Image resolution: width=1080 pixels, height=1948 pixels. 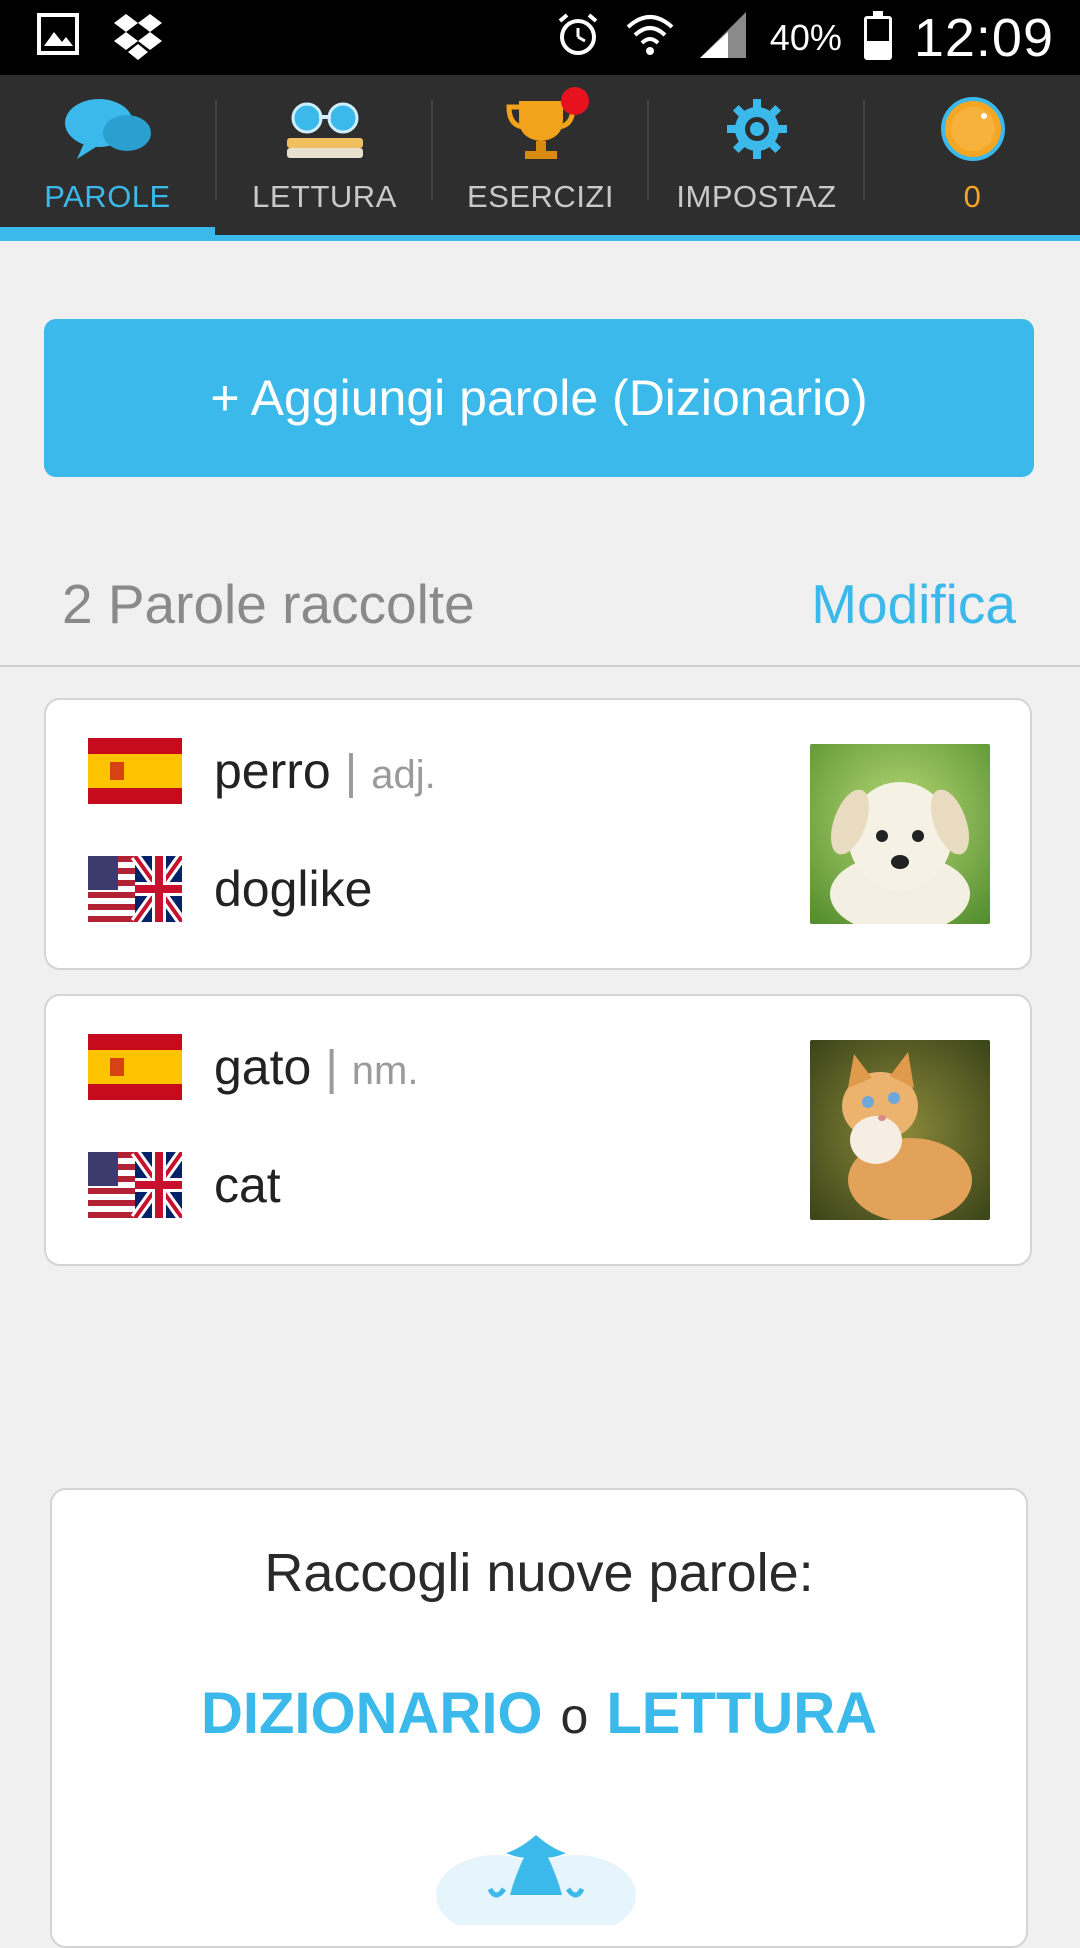 I want to click on puppy-image, so click(x=900, y=834).